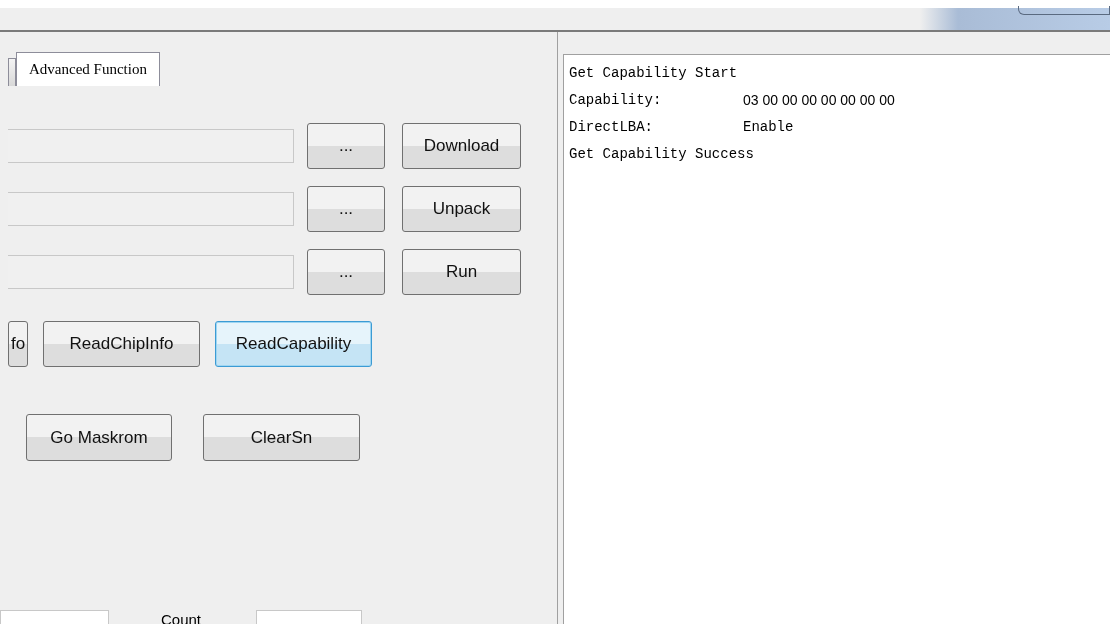 The width and height of the screenshot is (1110, 624). I want to click on log-value: 03 00 00 00 00 00 00 00, so click(819, 99).